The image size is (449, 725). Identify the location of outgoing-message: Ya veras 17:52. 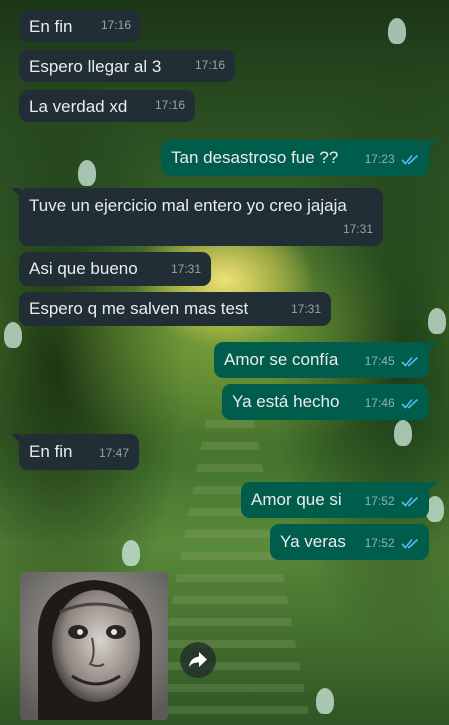
(349, 542).